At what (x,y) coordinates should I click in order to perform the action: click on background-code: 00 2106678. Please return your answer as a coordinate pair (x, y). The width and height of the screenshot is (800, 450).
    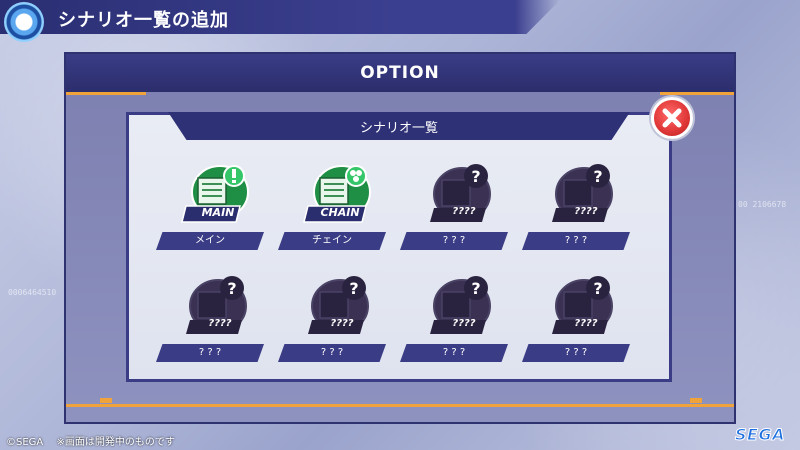
    Looking at the image, I should click on (762, 204).